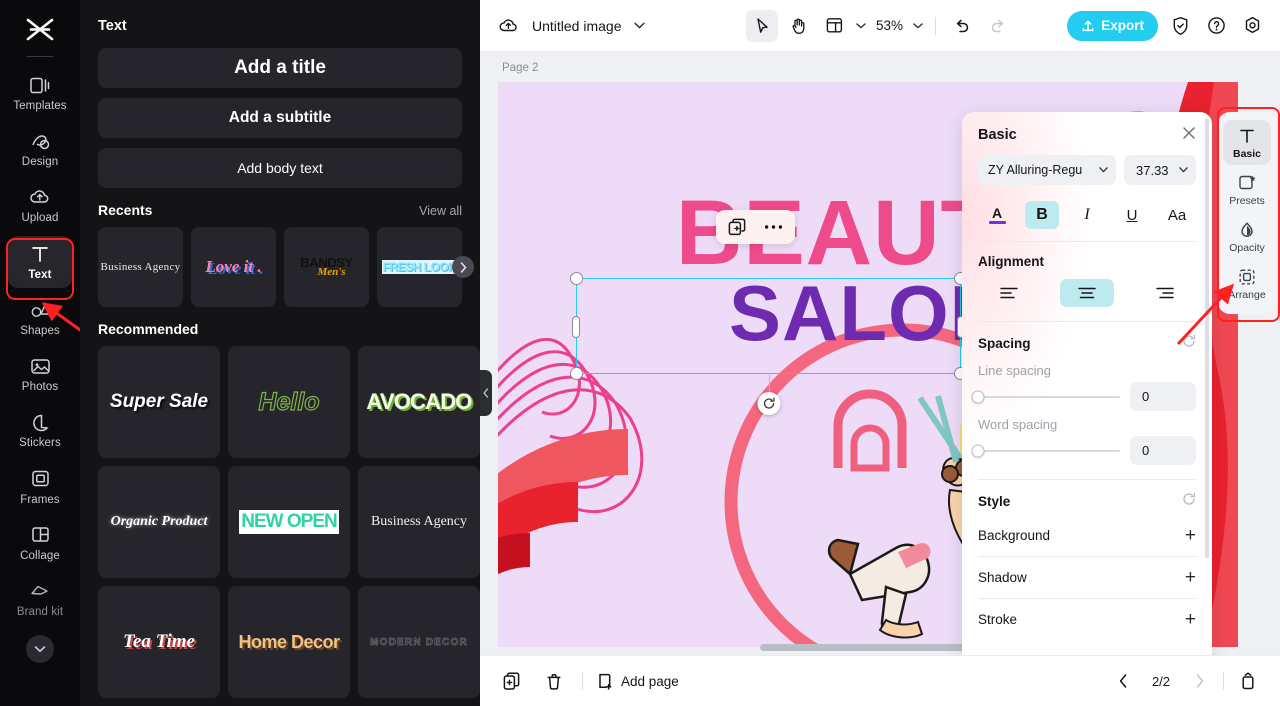  Describe the element at coordinates (1123, 681) in the screenshot. I see `prev-page-button` at that location.